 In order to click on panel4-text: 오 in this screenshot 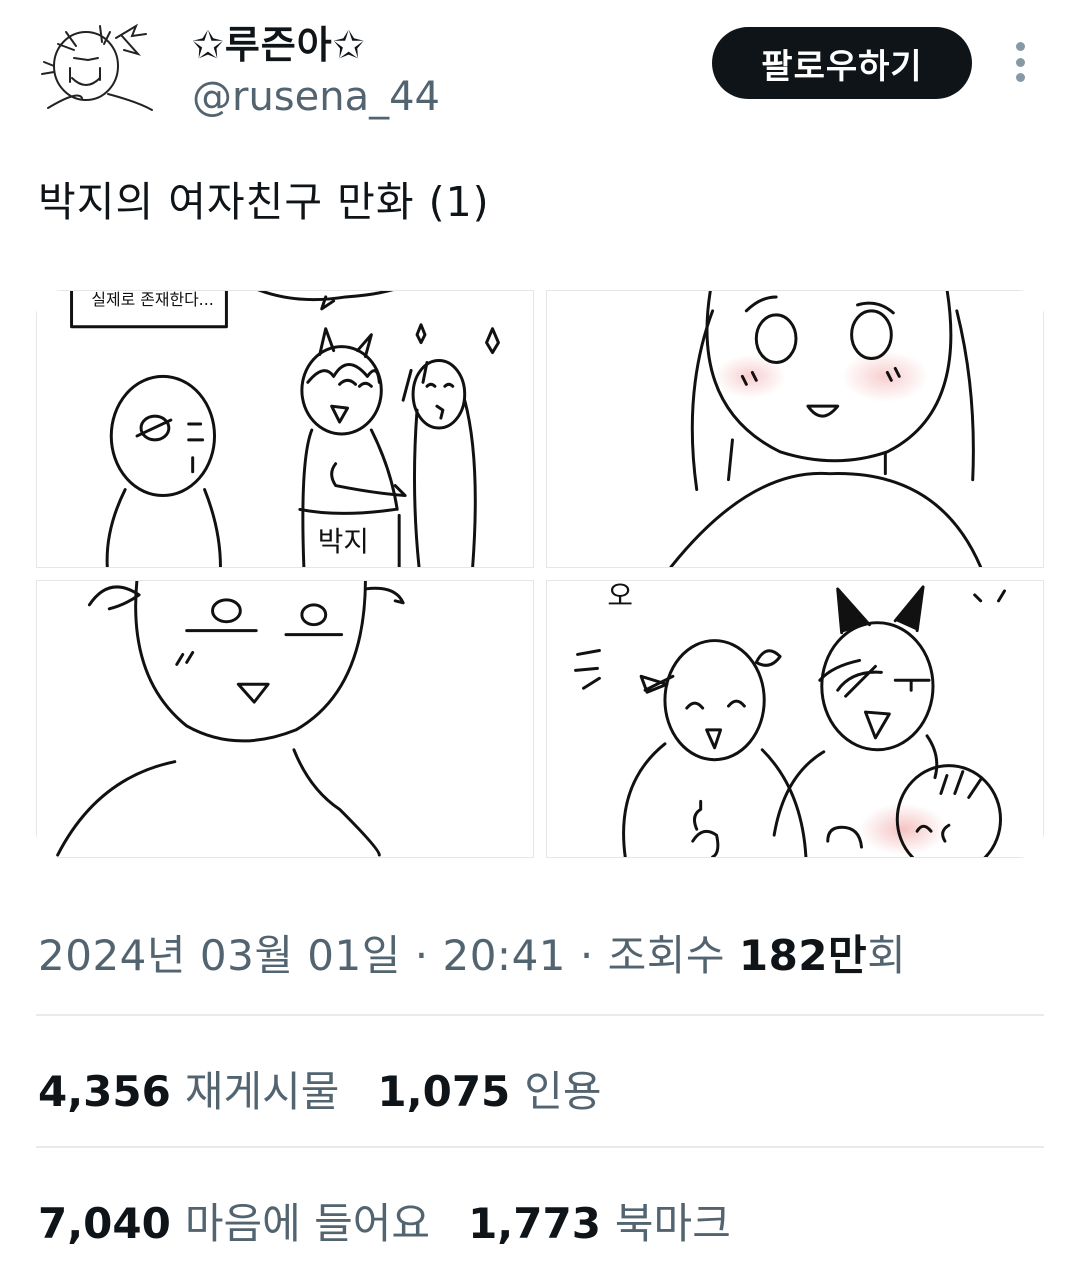, I will do `click(620, 596)`.